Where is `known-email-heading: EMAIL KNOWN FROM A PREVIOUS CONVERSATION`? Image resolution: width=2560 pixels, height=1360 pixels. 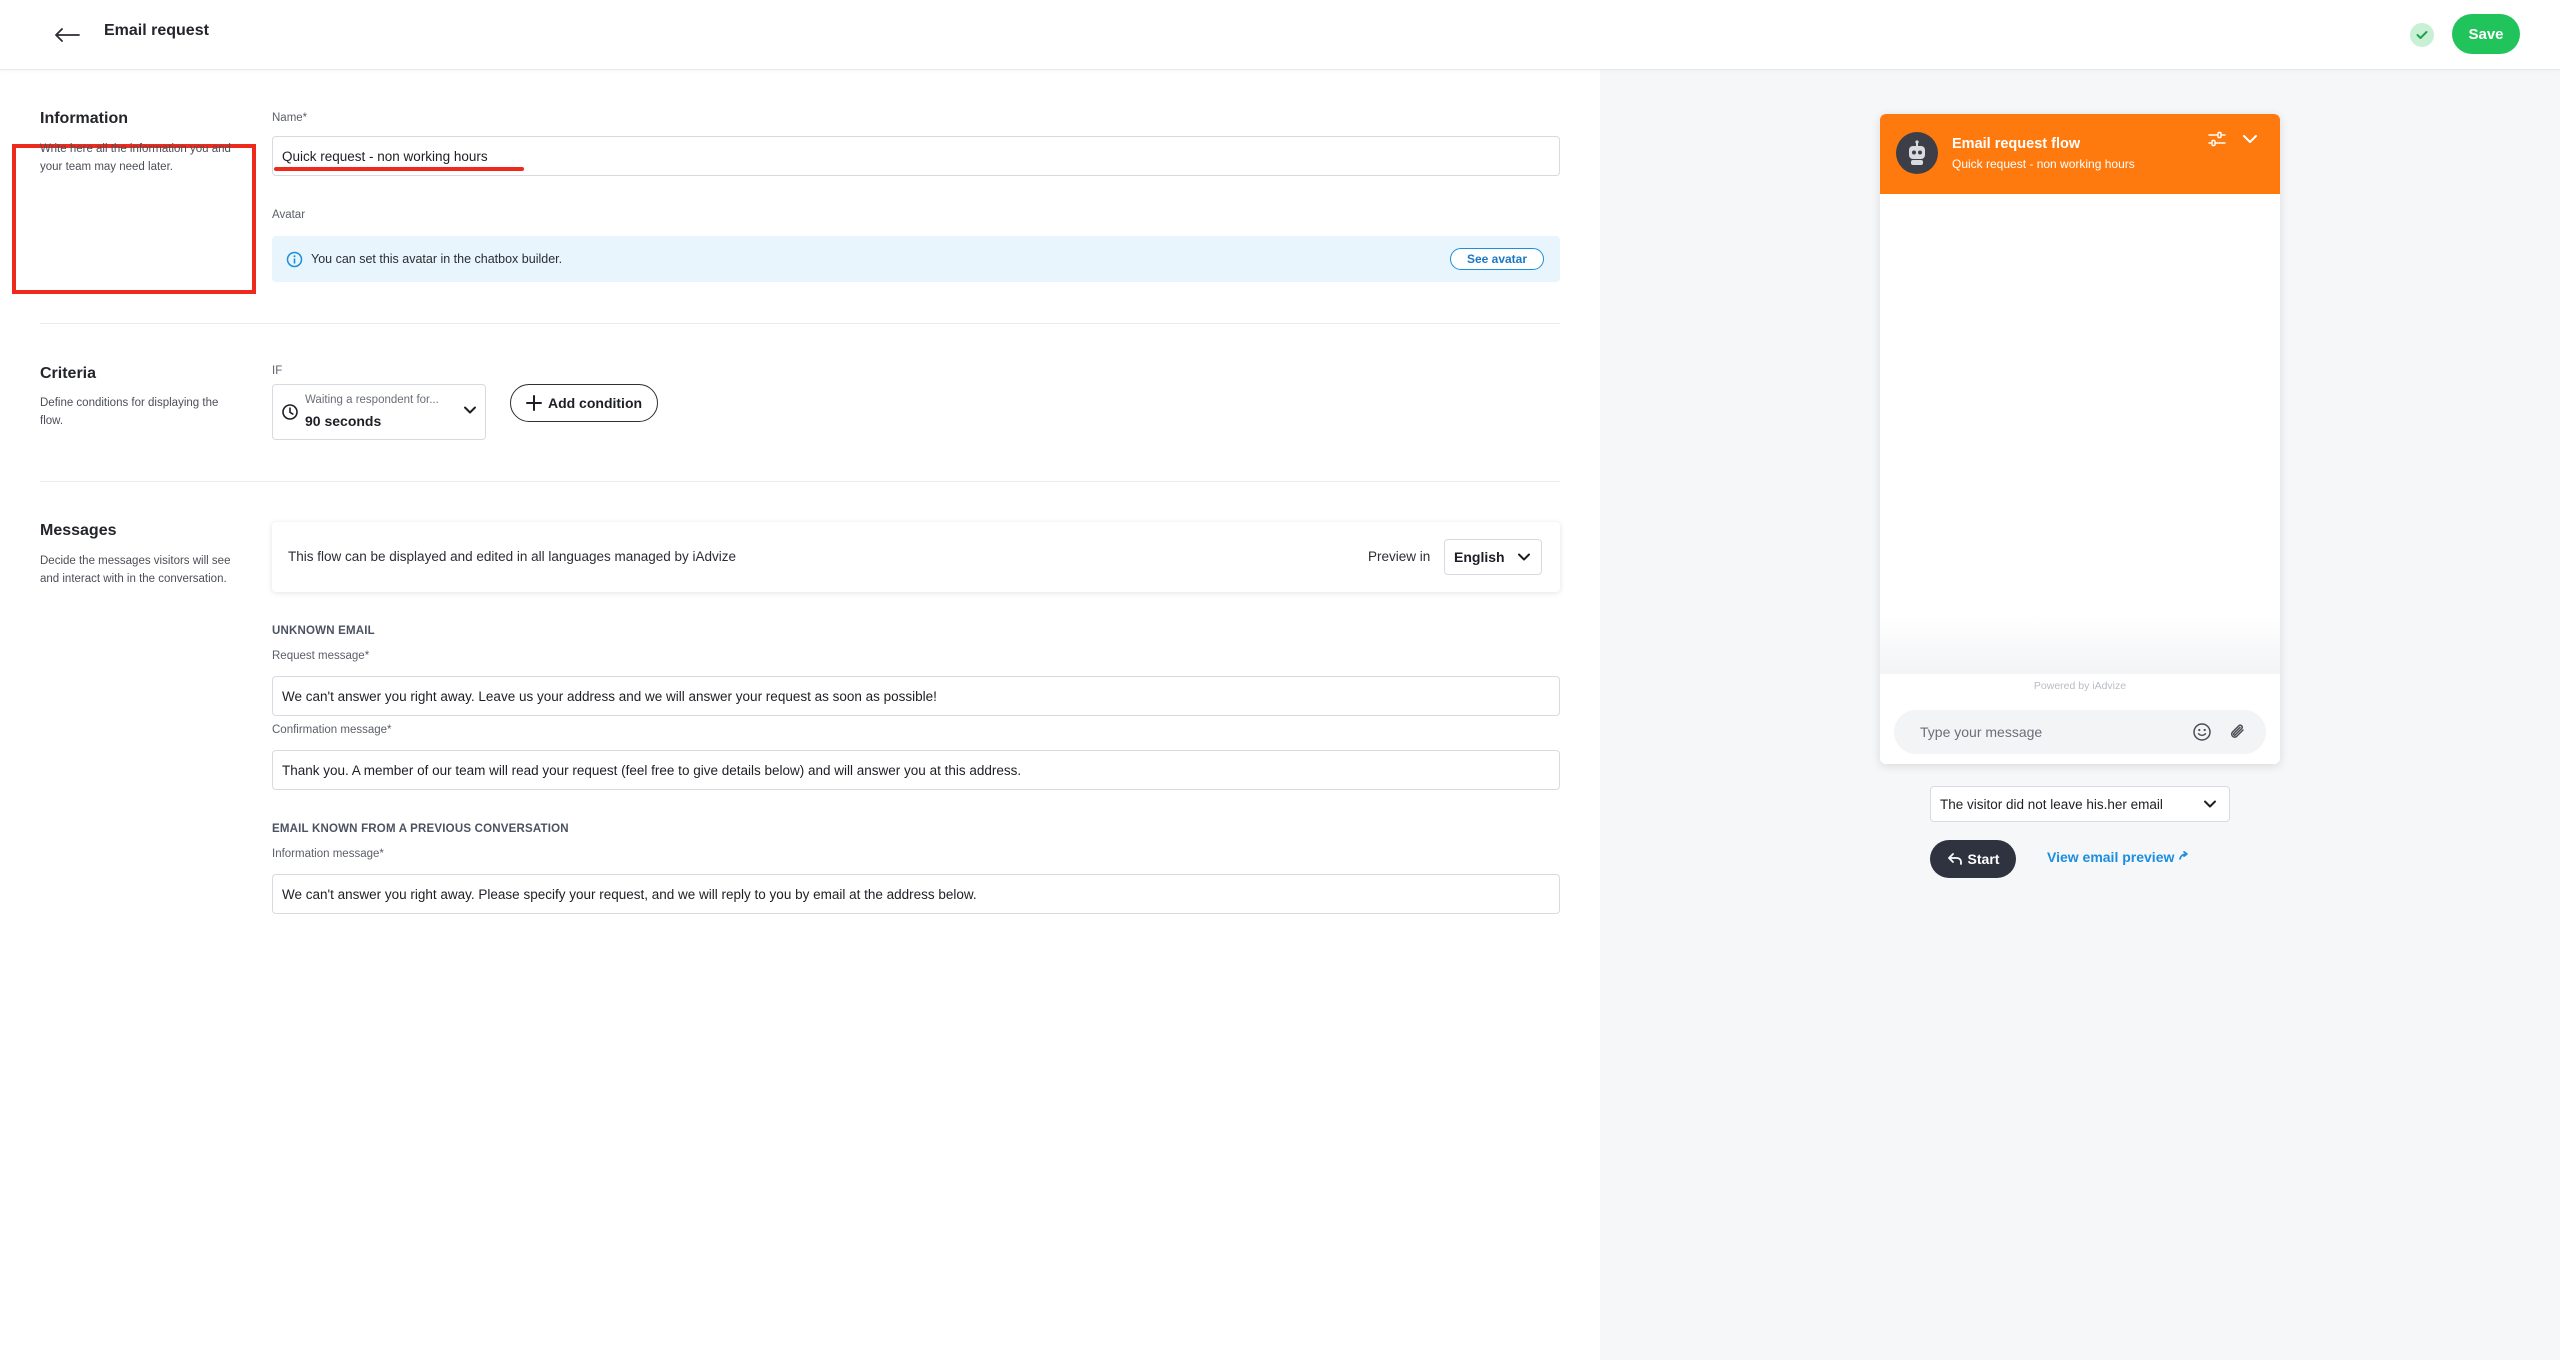
known-email-heading: EMAIL KNOWN FROM A PREVIOUS CONVERSATION is located at coordinates (420, 829).